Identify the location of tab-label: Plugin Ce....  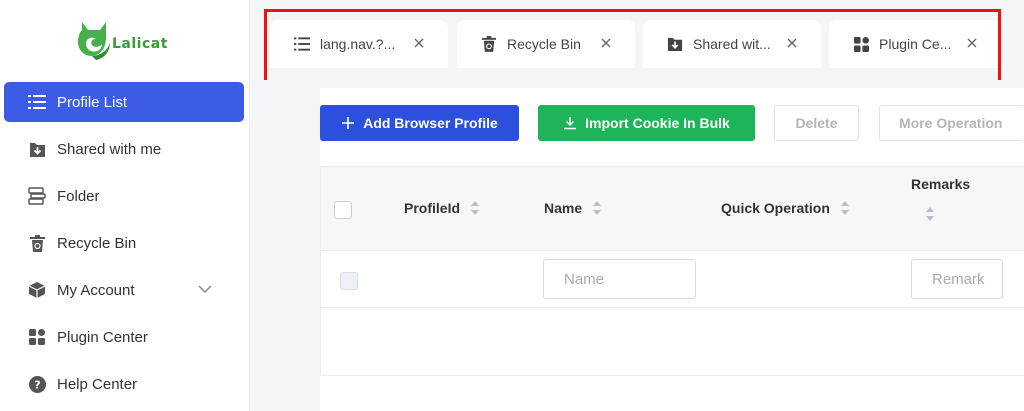
(915, 44).